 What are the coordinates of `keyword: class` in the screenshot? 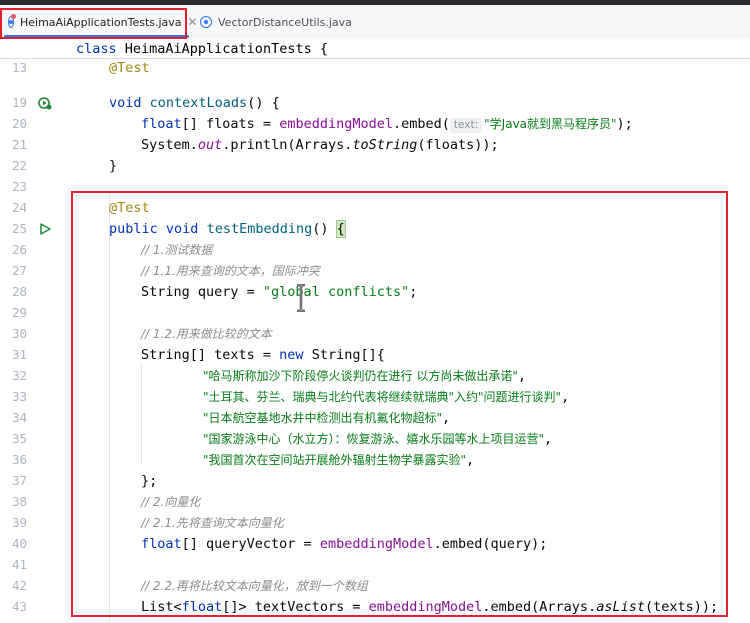 It's located at (96, 49).